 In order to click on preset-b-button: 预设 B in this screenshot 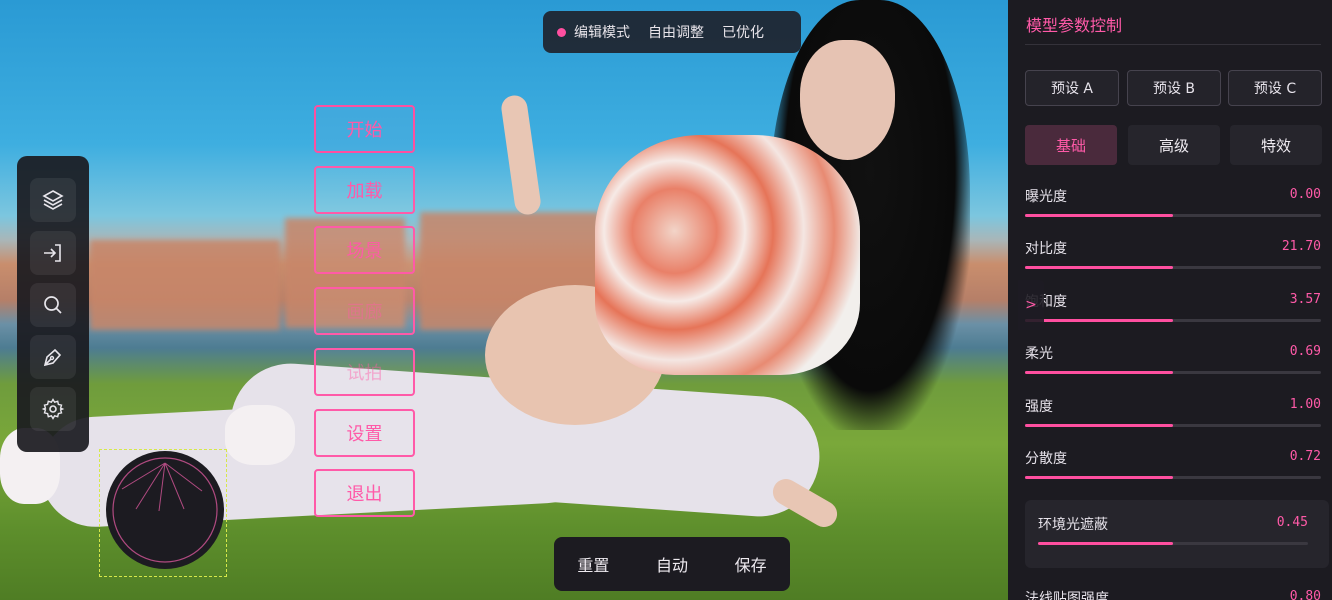, I will do `click(1174, 88)`.